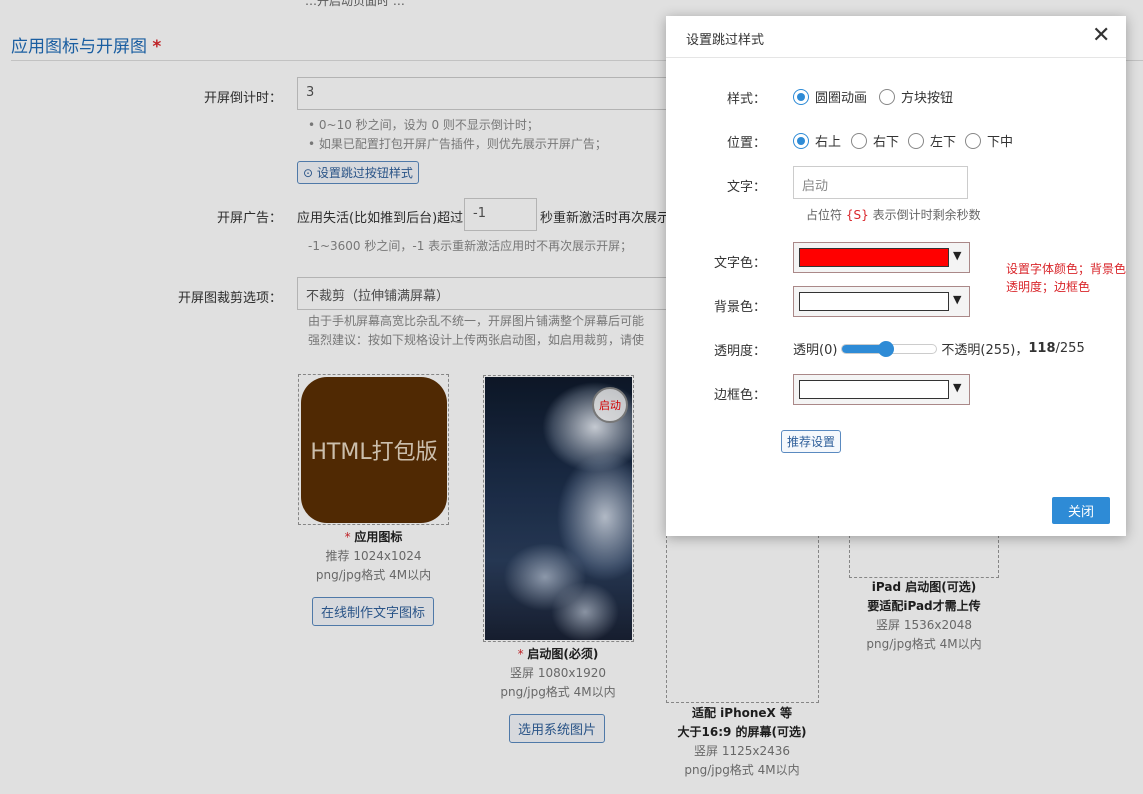 This screenshot has height=794, width=1143. What do you see at coordinates (824, 215) in the screenshot?
I see `placeholder-note-prefix: 占位符` at bounding box center [824, 215].